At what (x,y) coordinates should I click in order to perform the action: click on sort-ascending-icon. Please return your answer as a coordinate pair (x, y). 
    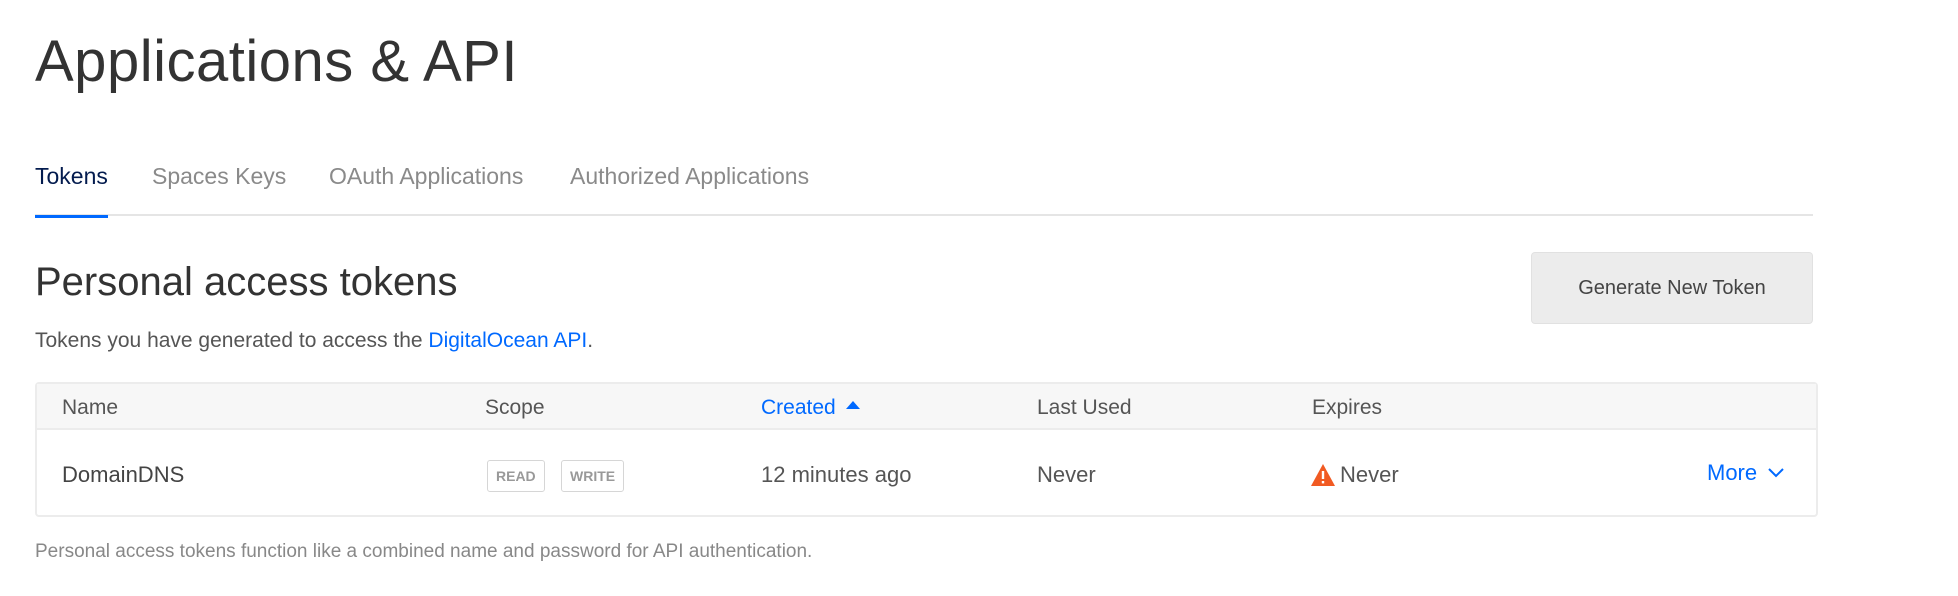
    Looking at the image, I should click on (852, 405).